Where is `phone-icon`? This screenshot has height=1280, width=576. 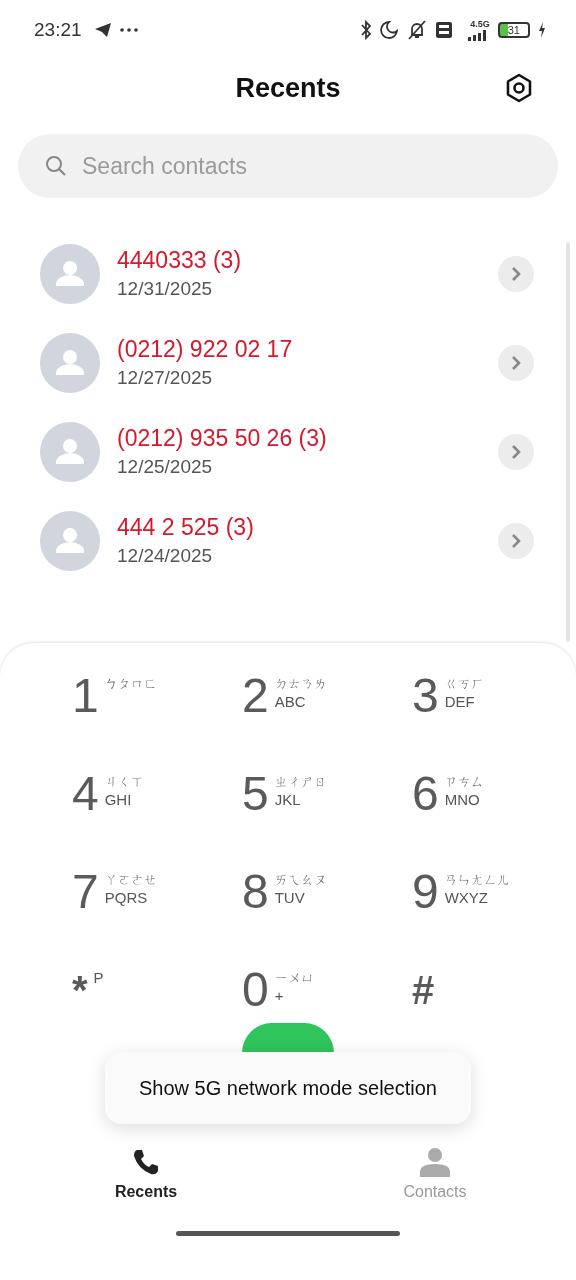 phone-icon is located at coordinates (146, 1162).